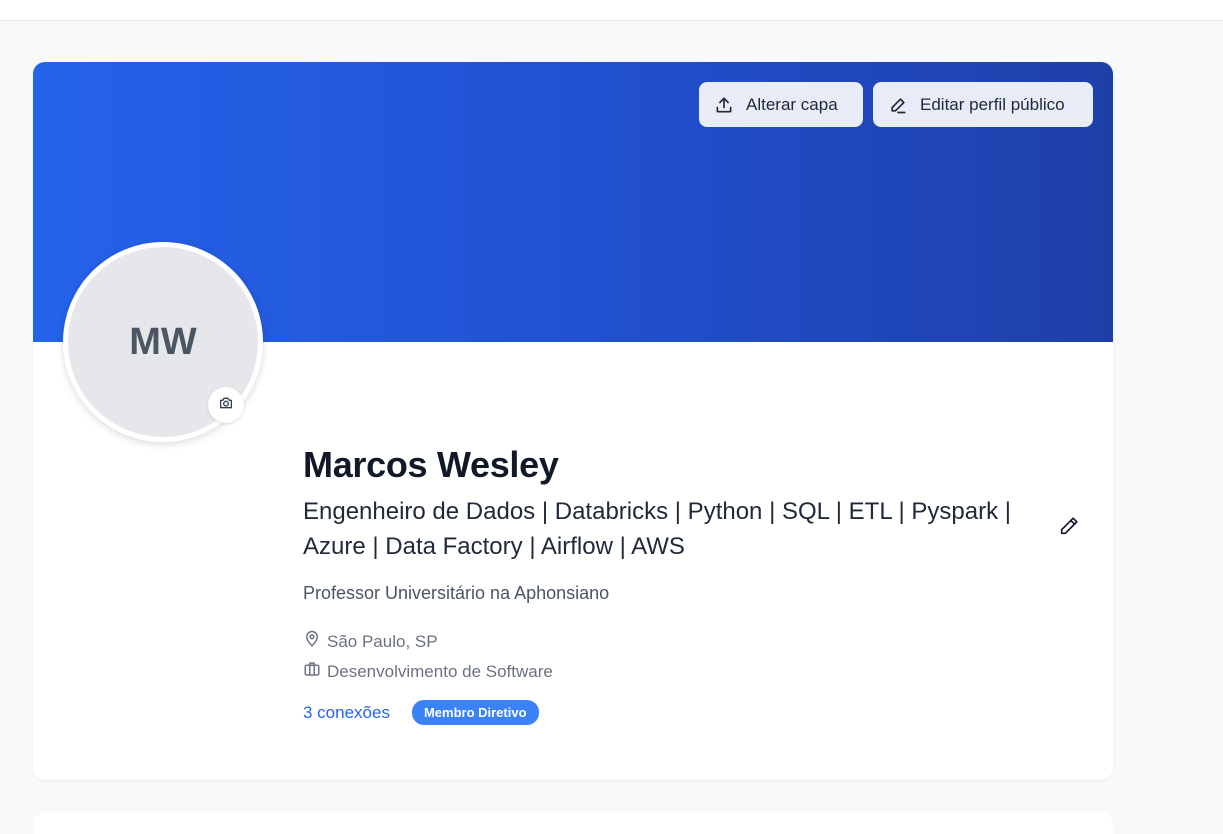  I want to click on profile-stats-row: 3 conexões Membro Diretivo, so click(421, 712).